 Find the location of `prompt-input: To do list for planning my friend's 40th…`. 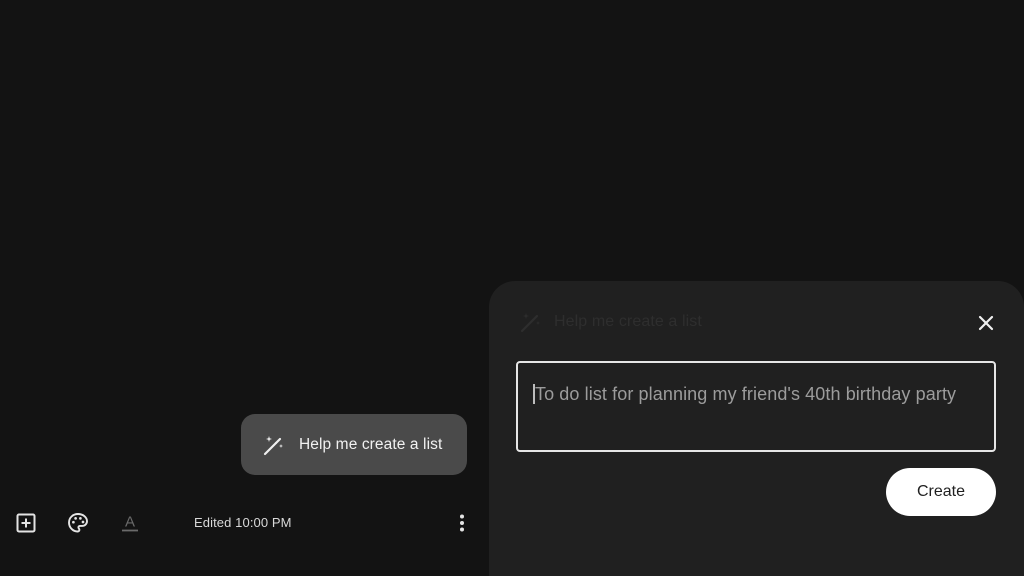

prompt-input: To do list for planning my friend's 40th… is located at coordinates (756, 406).